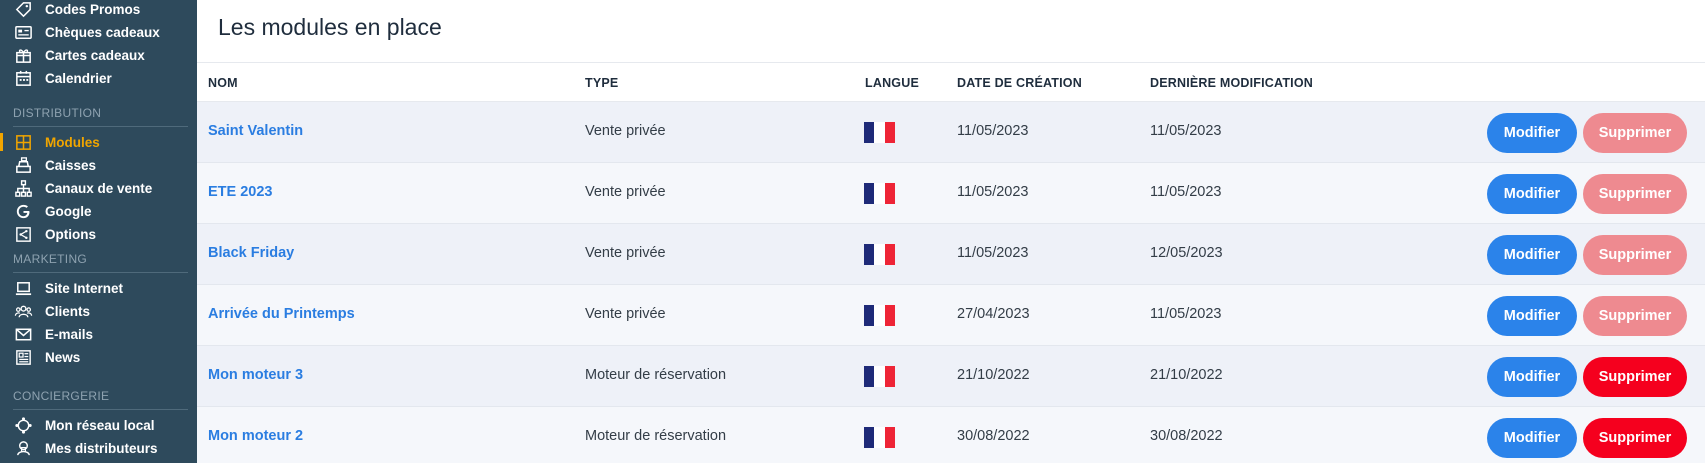  What do you see at coordinates (98, 165) in the screenshot?
I see `sidebar-item-caisses: Caisses` at bounding box center [98, 165].